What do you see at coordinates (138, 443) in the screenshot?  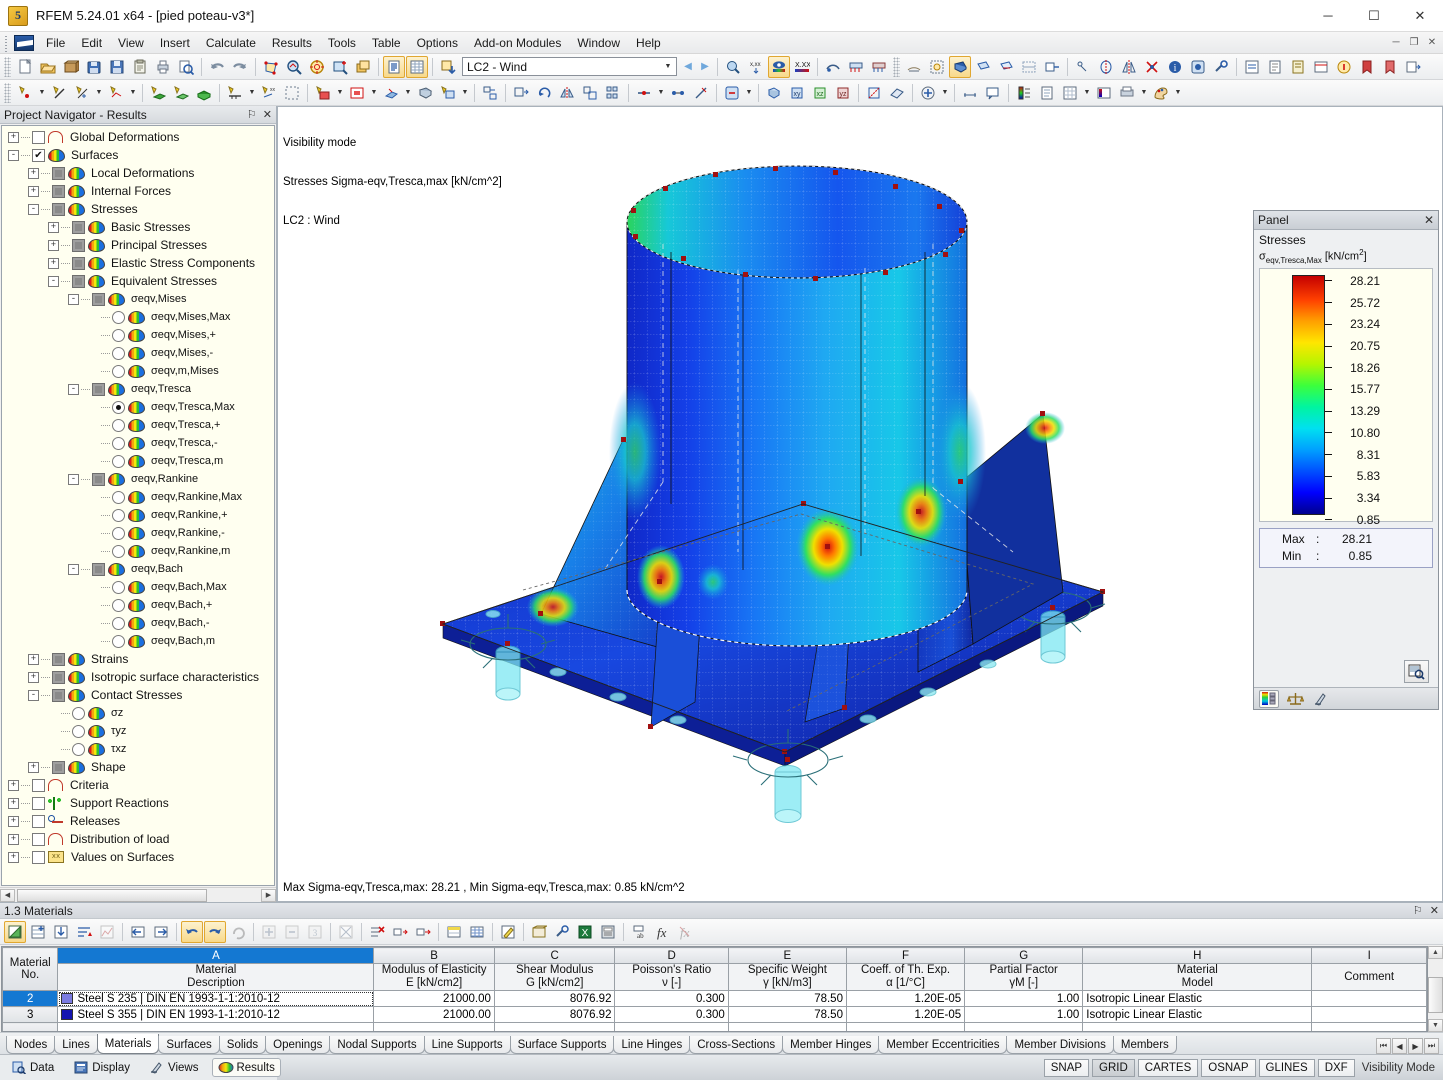 I see `tree-item: σeqv,Tresca,-` at bounding box center [138, 443].